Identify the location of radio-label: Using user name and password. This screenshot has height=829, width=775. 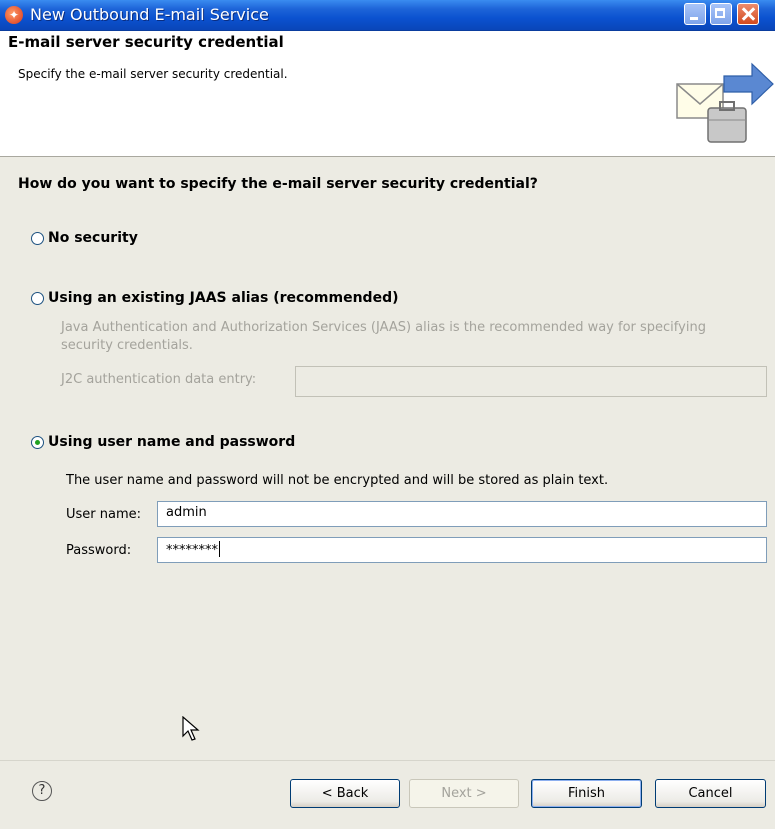
(172, 442).